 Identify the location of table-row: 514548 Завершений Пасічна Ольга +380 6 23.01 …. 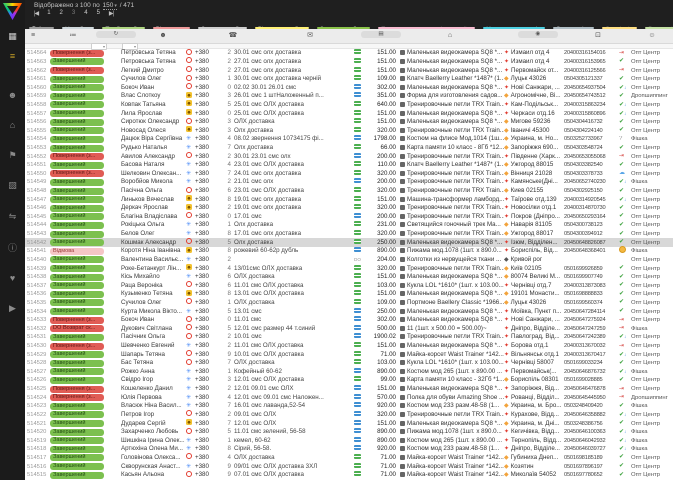
(349, 191).